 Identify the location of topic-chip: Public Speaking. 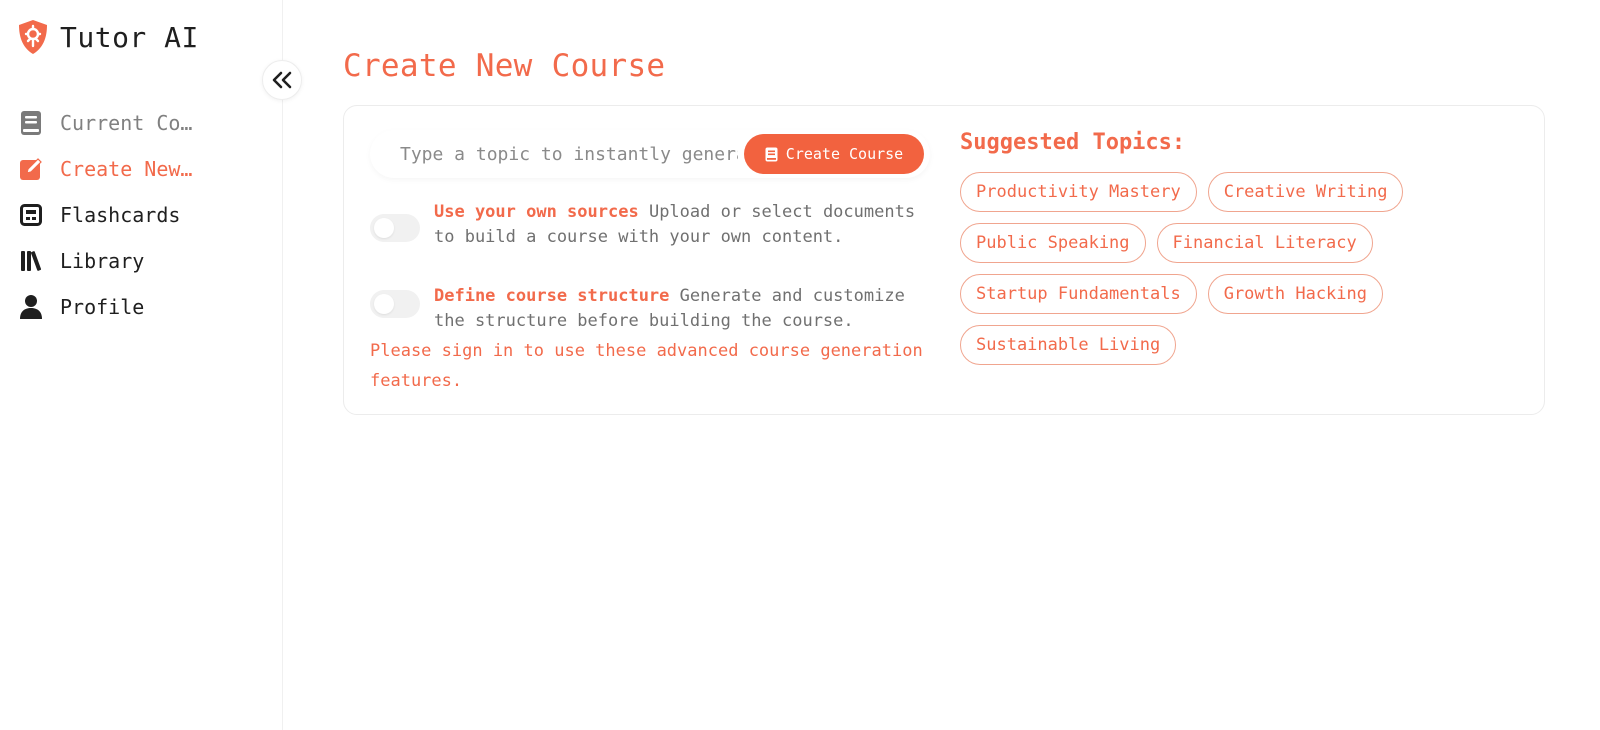
(1053, 243).